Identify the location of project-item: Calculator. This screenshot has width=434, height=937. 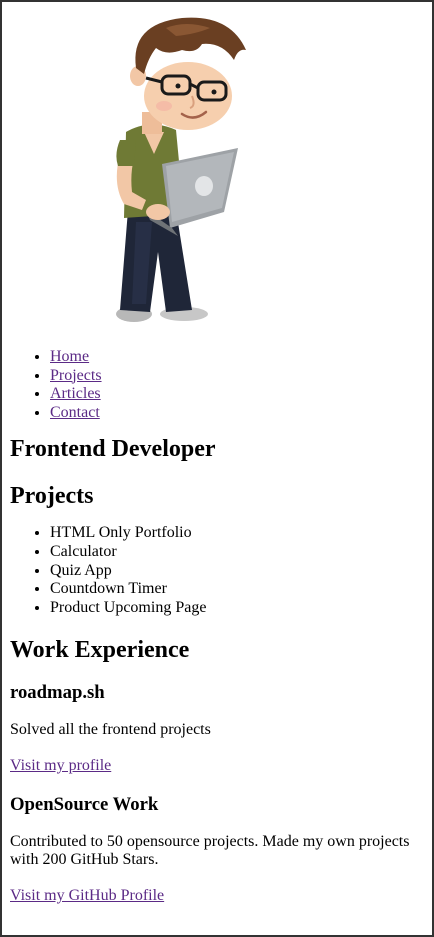
(237, 552).